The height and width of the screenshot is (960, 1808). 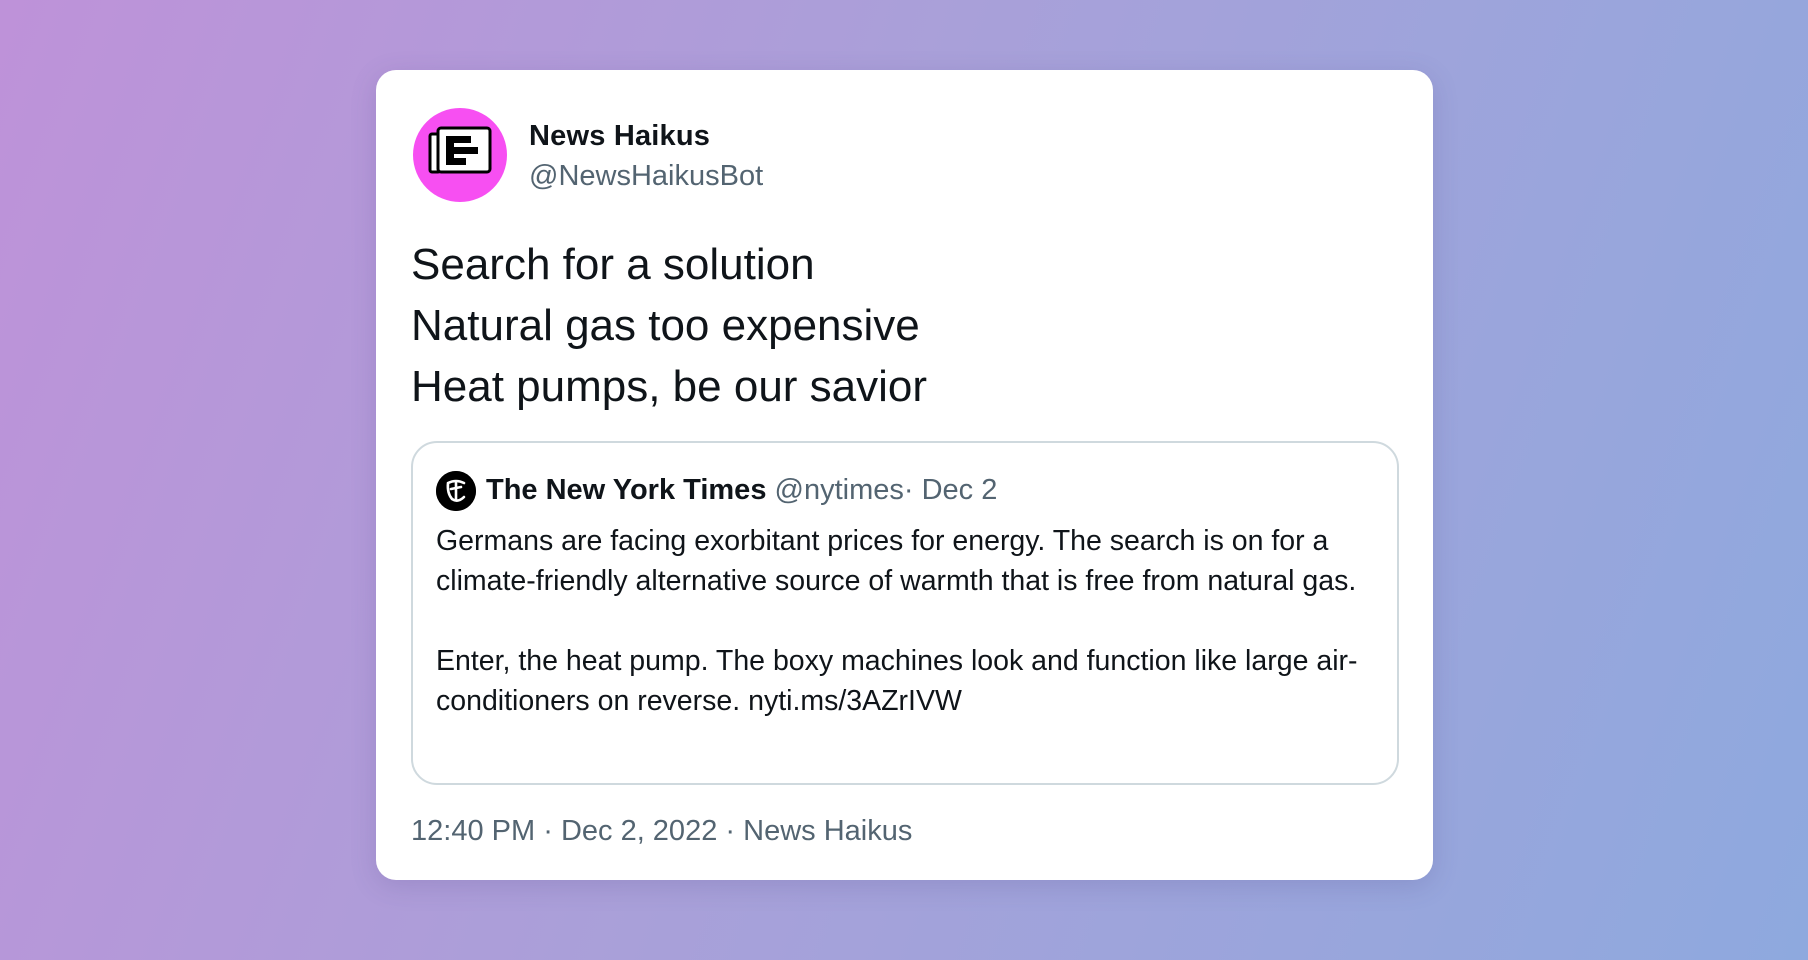 I want to click on author-name: News Haikus, so click(x=619, y=136).